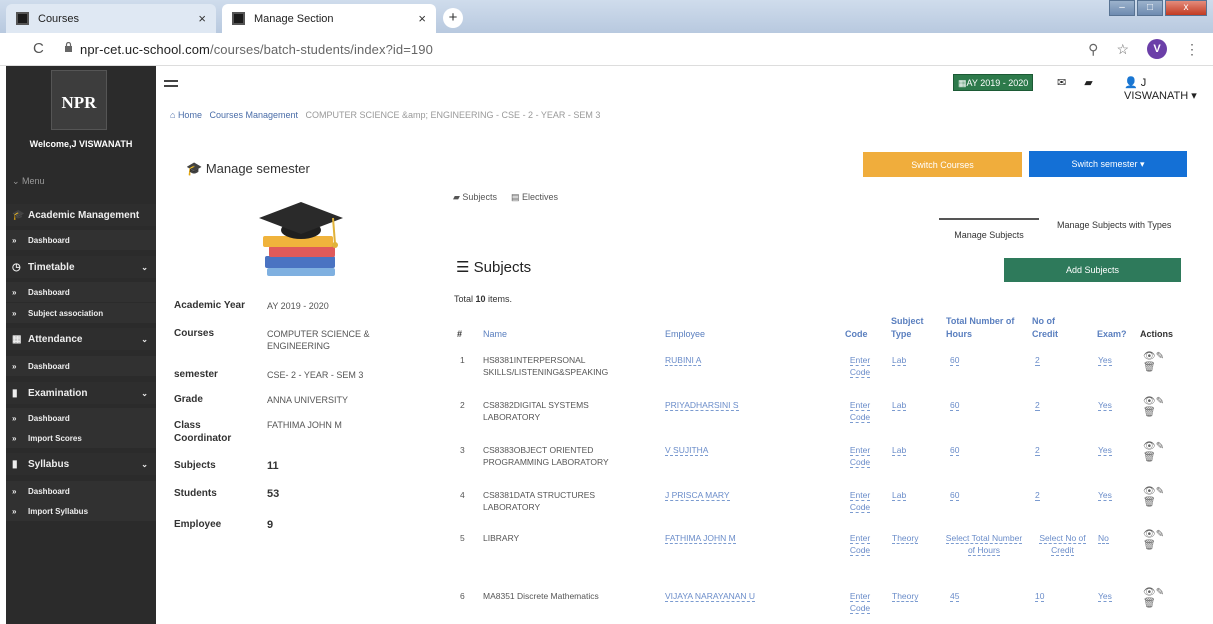 This screenshot has height=624, width=1213. Describe the element at coordinates (253, 115) in the screenshot. I see `breadcrumb-courses: Courses Management` at that location.